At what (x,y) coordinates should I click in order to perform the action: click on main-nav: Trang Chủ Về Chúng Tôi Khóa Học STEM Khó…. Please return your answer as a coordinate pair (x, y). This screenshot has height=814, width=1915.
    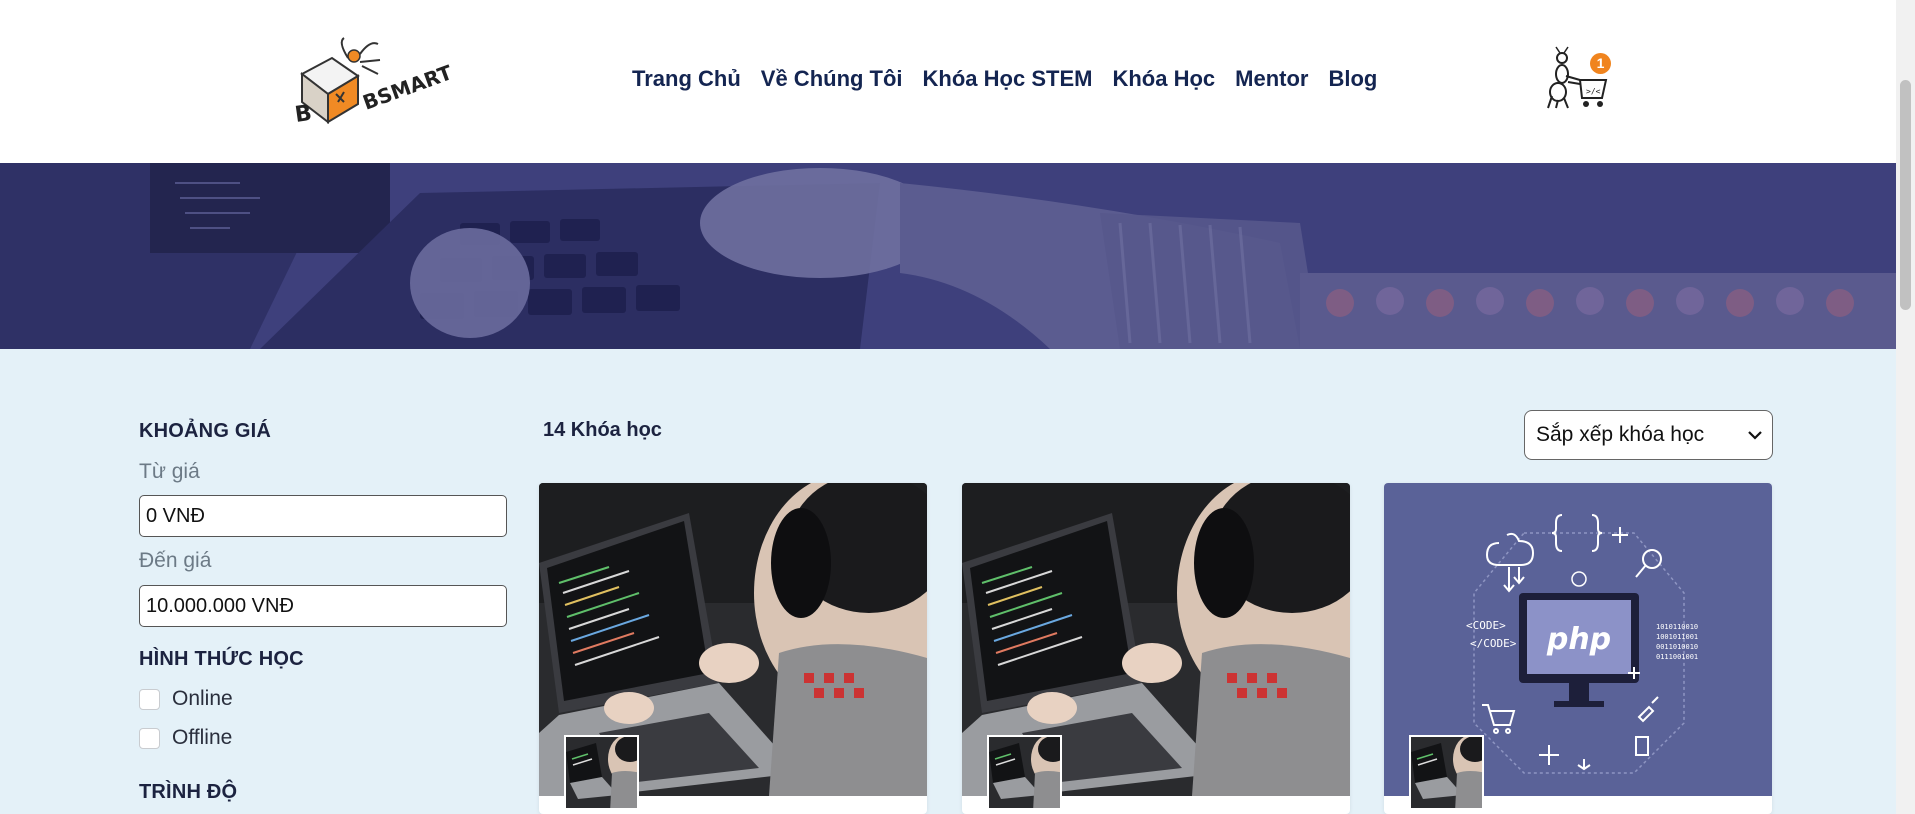
    Looking at the image, I should click on (1014, 79).